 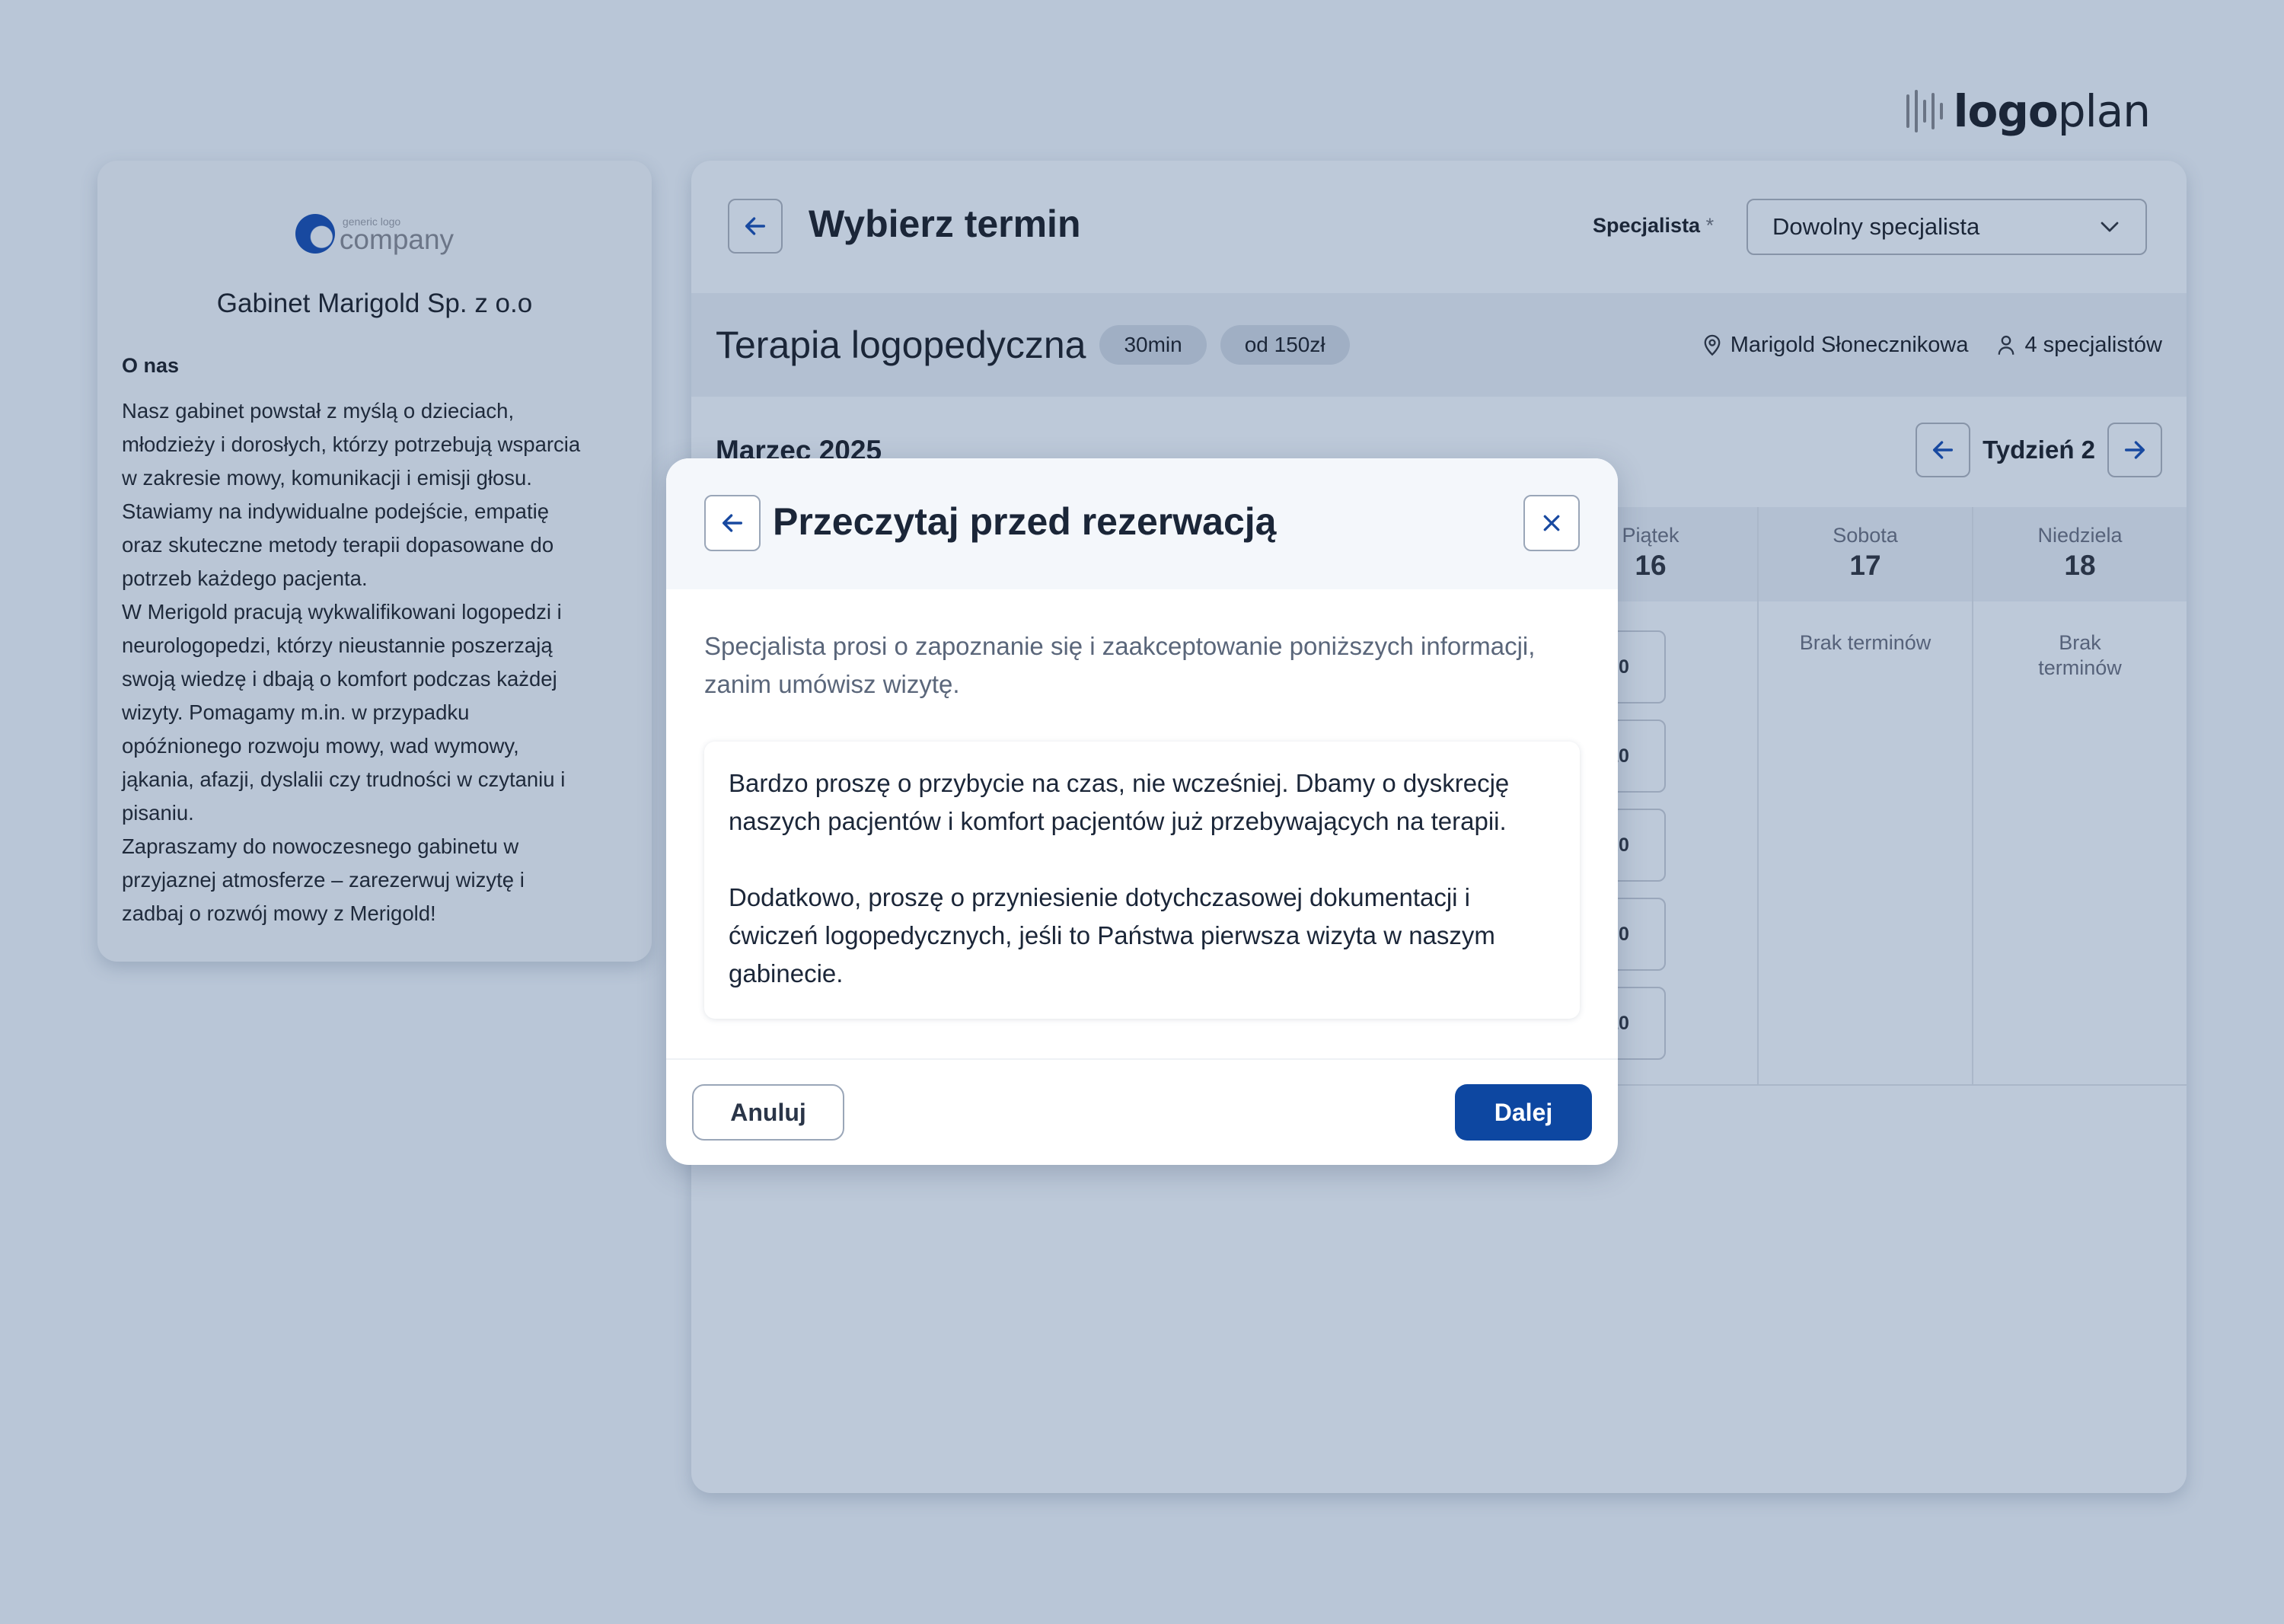 I want to click on day-number: 17, so click(x=1865, y=565).